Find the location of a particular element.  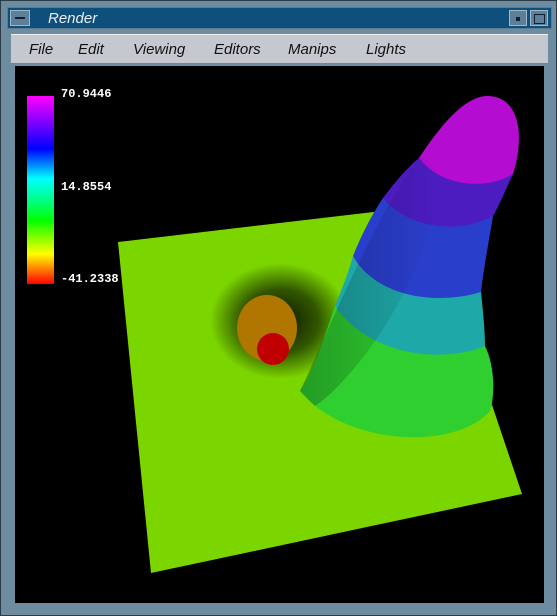

window-menu-button is located at coordinates (20, 18).